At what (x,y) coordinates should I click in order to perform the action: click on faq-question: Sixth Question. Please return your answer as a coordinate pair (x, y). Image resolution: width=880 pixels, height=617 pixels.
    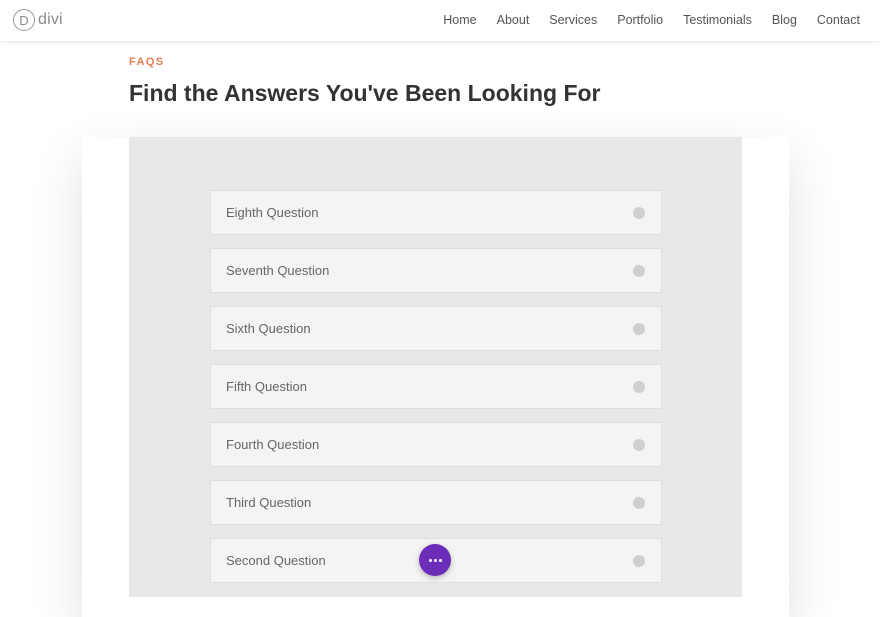
    Looking at the image, I should click on (268, 328).